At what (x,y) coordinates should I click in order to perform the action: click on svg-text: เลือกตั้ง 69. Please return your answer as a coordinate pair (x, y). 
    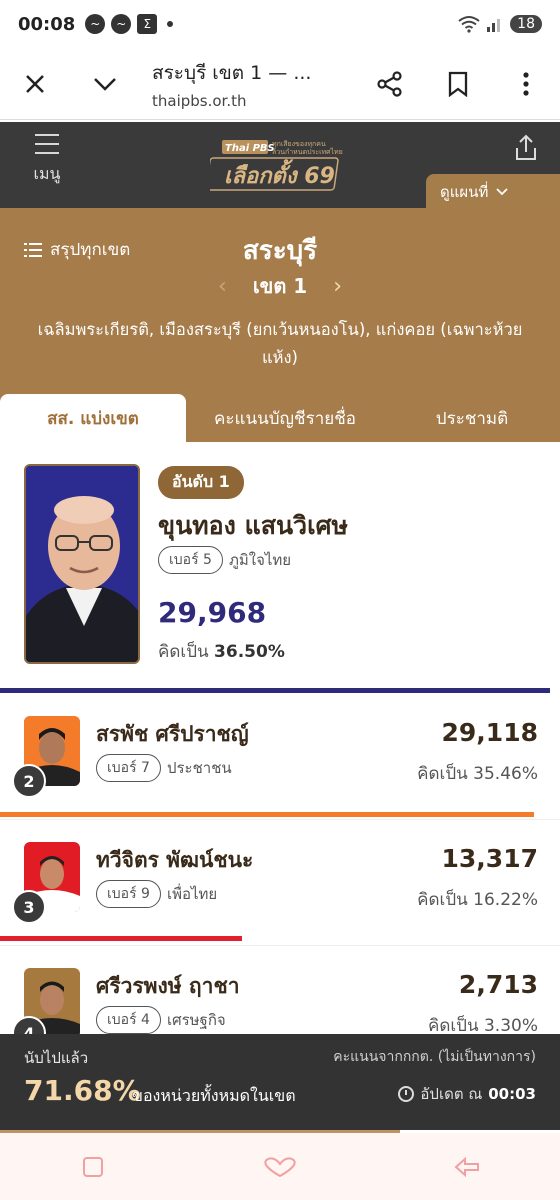
    Looking at the image, I should click on (279, 174).